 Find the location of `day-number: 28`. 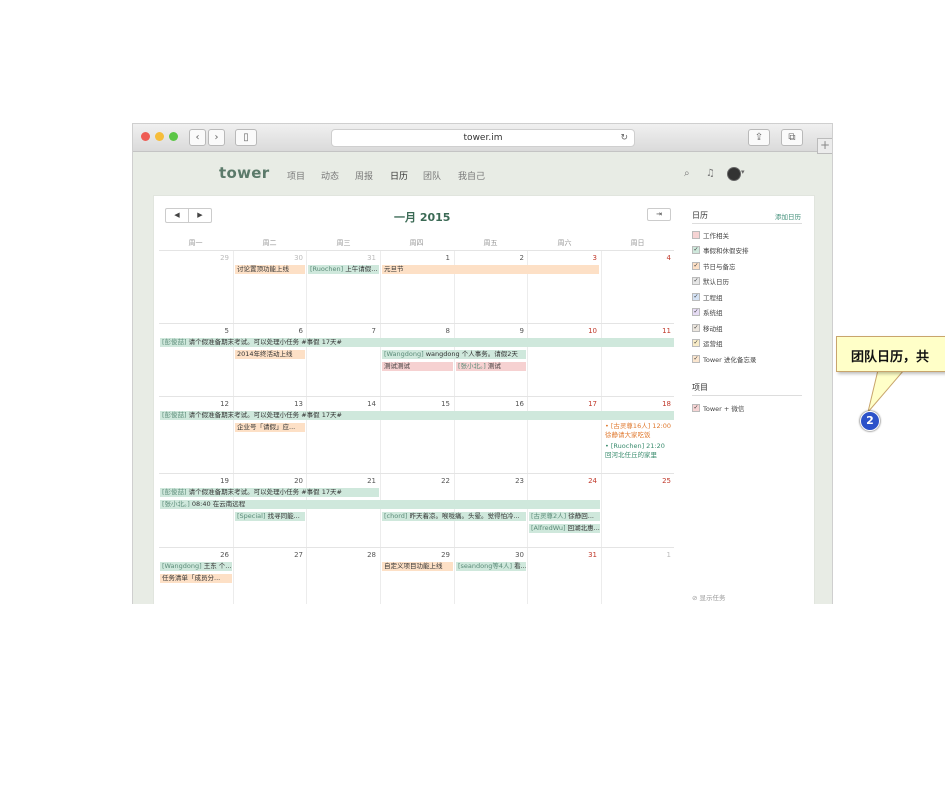

day-number: 28 is located at coordinates (341, 555).